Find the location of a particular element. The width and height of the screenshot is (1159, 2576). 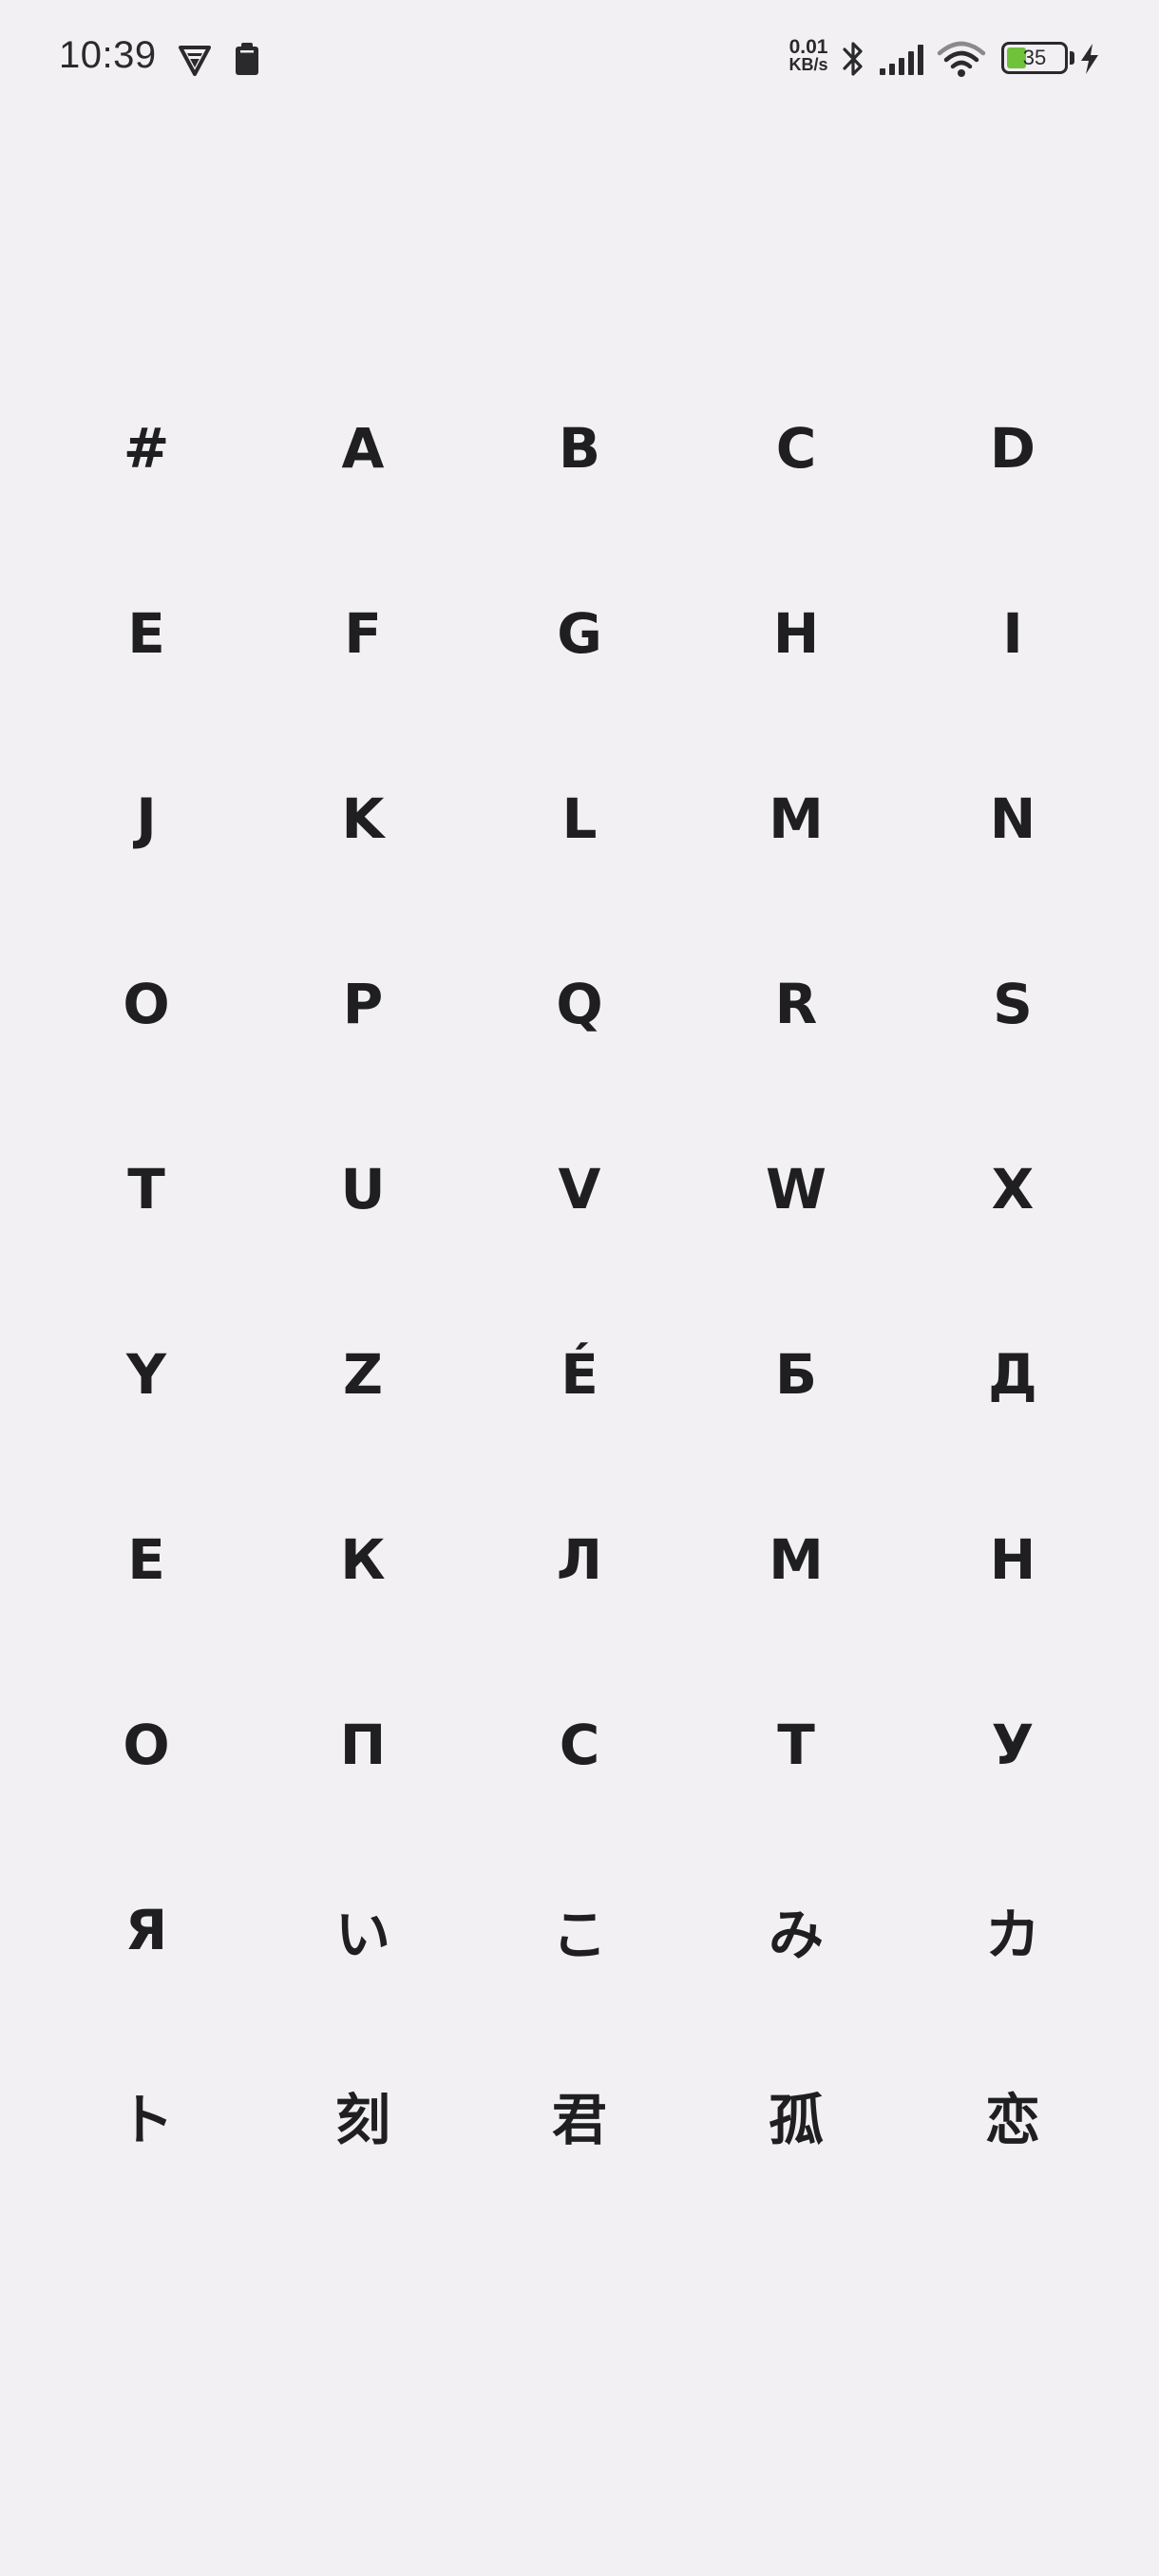

index-letter: Л is located at coordinates (579, 1559).